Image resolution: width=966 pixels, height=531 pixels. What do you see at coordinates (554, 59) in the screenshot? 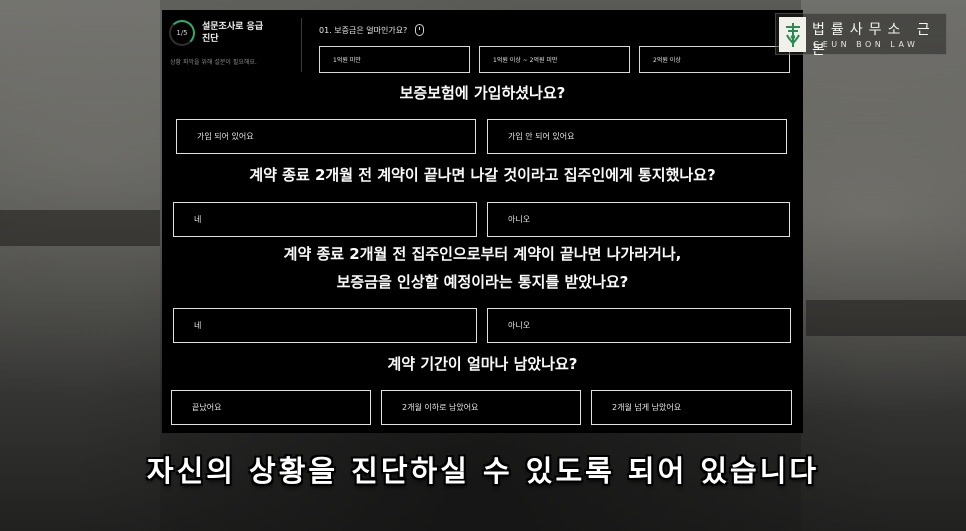
I see `q1-option-100m-to-200m: 1억원 이상 ~ 2억원 미만` at bounding box center [554, 59].